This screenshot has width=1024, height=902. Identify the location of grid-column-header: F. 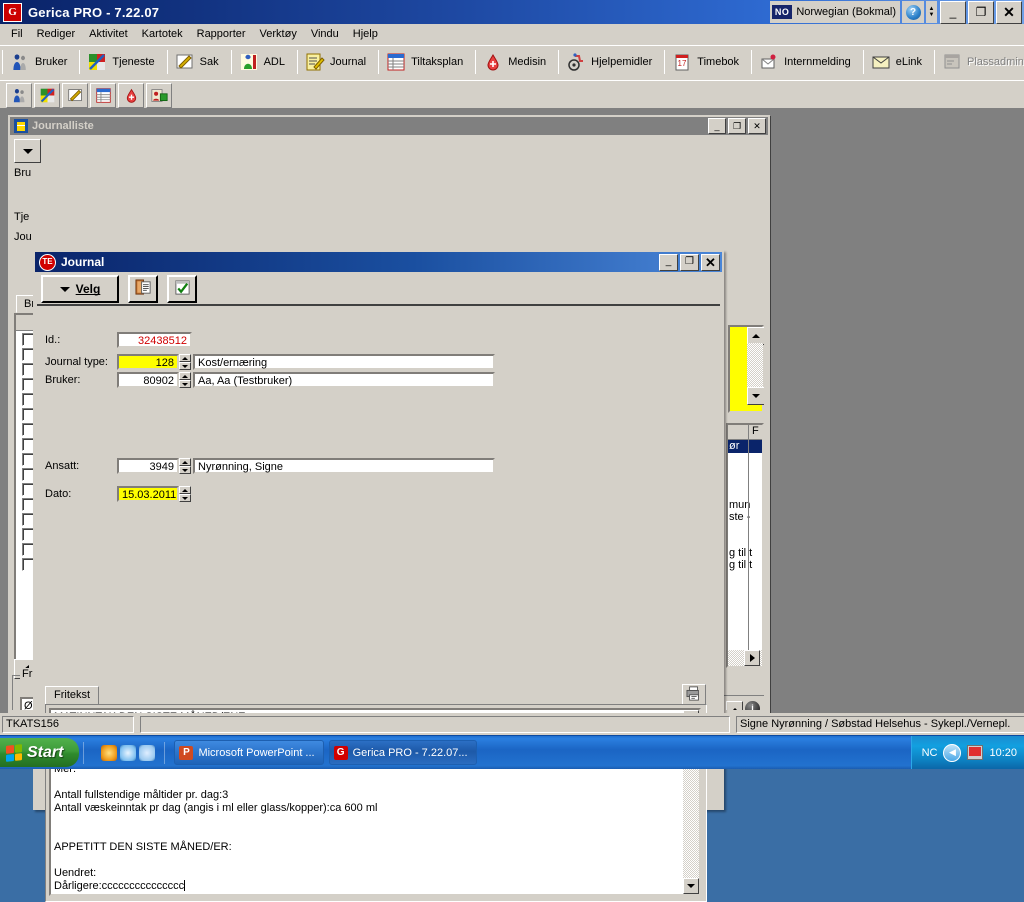
(755, 431).